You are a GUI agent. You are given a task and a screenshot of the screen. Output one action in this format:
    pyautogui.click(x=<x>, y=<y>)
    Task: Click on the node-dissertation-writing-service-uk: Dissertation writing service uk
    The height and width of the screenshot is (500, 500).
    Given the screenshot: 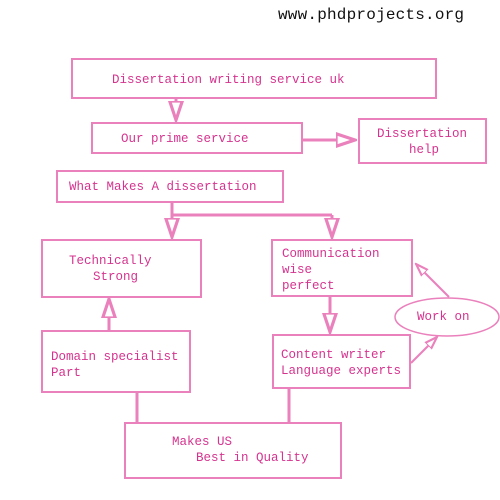 What is the action you would take?
    pyautogui.click(x=254, y=78)
    